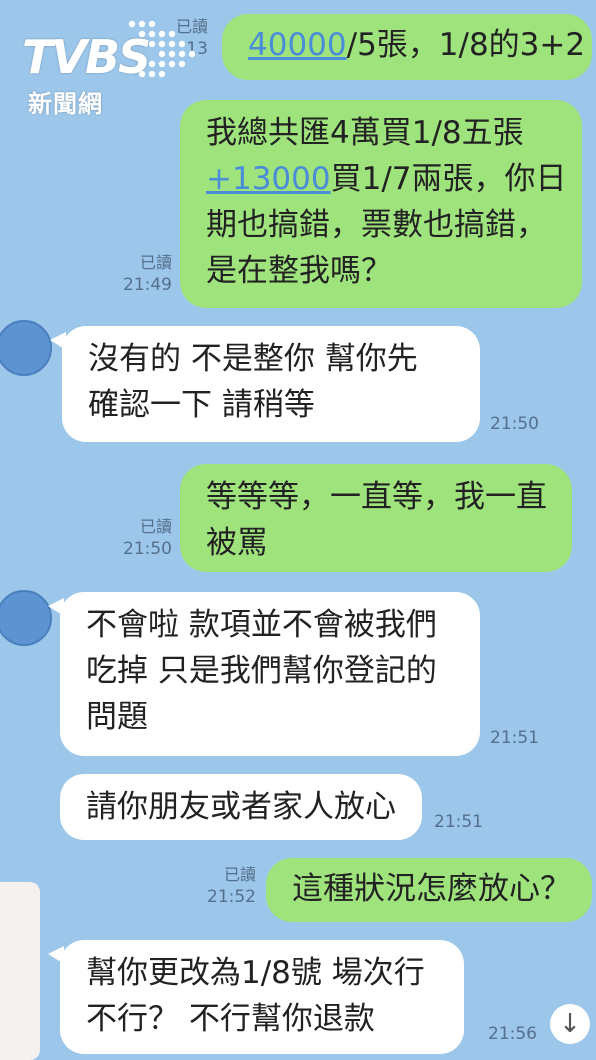  Describe the element at coordinates (65, 104) in the screenshot. I see `brand-subtitle: 新聞網` at that location.